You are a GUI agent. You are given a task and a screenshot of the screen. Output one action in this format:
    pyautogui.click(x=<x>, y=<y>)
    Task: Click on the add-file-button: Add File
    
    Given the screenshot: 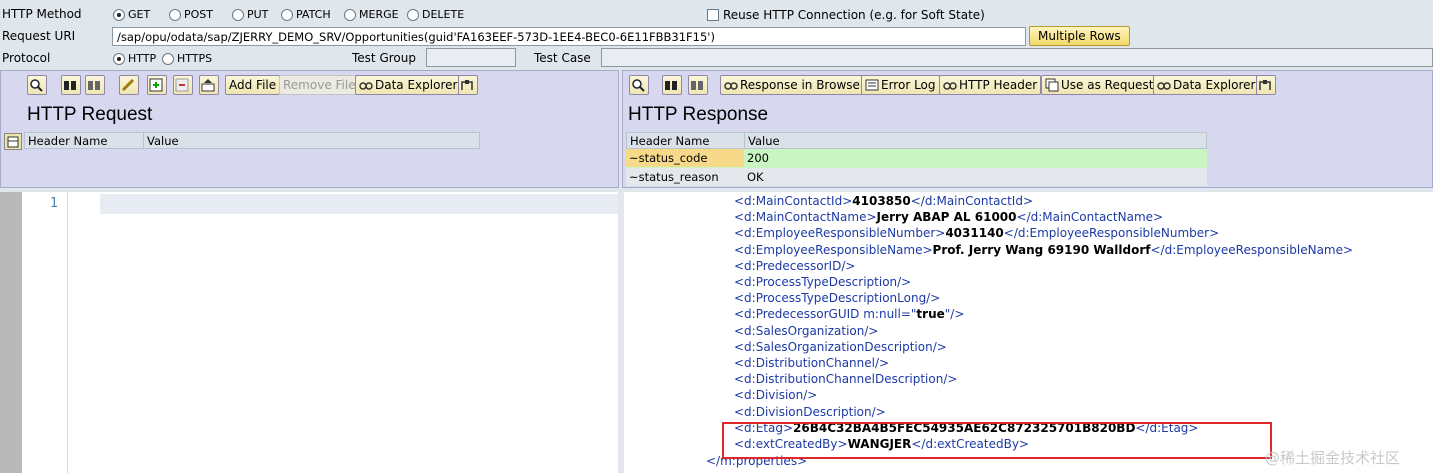 What is the action you would take?
    pyautogui.click(x=253, y=85)
    